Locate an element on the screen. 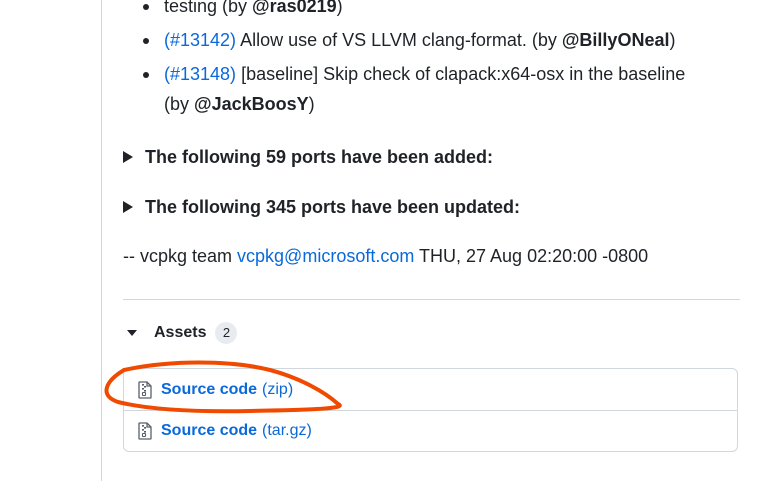  user-mention: @ras0219 is located at coordinates (294, 8).